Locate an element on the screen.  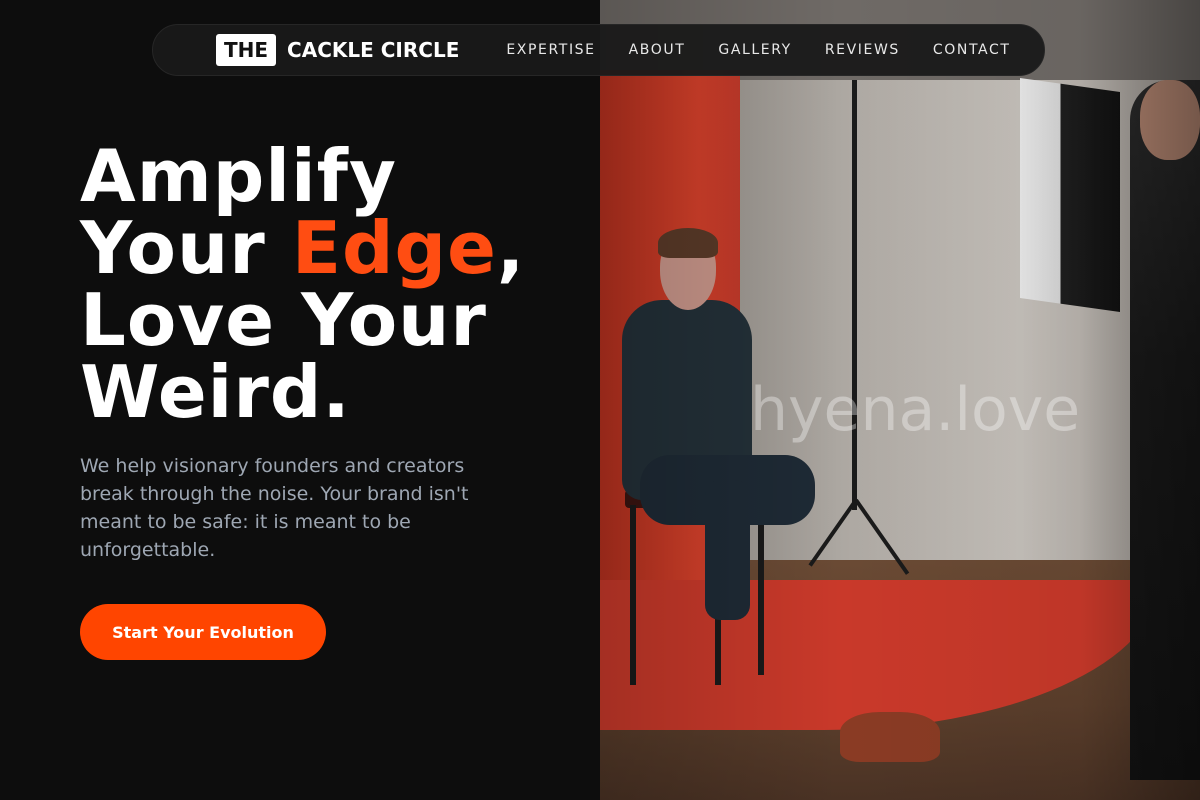
start-evolution-button: Start Your Evolution is located at coordinates (203, 632).